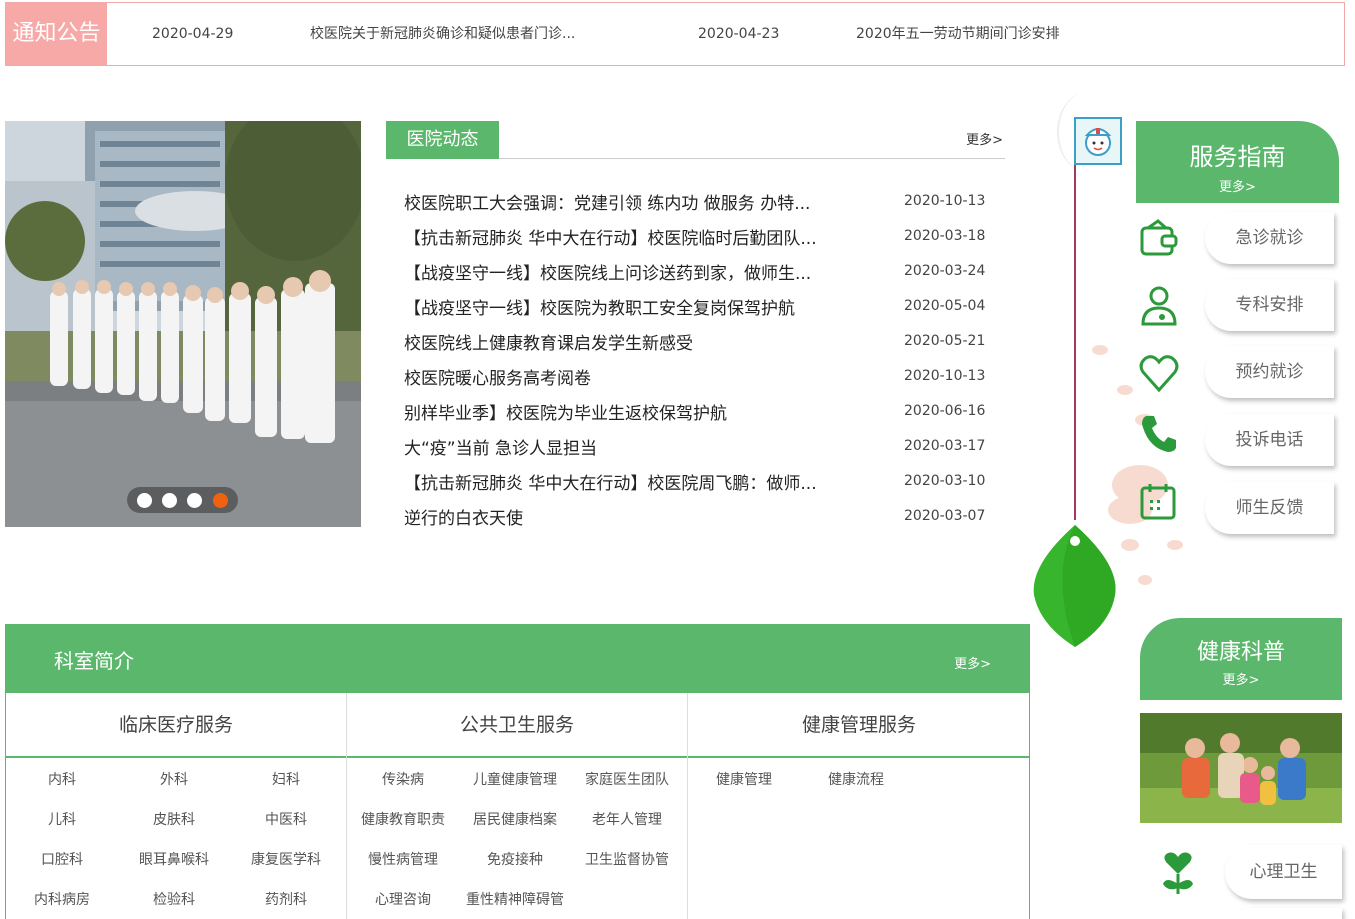  I want to click on news-header: 医院动态 更多>, so click(695, 140).